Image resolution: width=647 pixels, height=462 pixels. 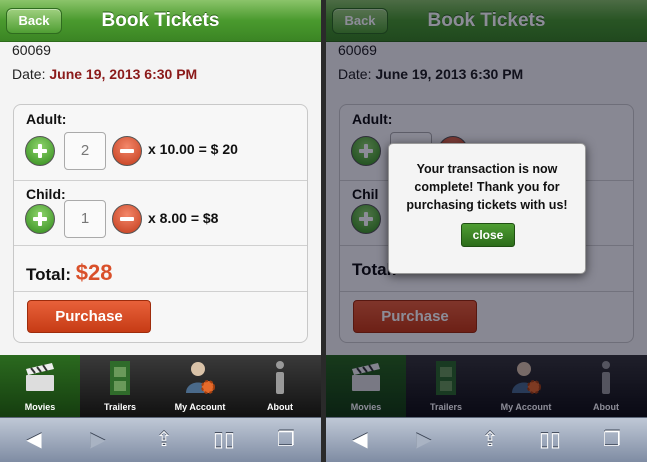 I want to click on close-button: close, so click(x=488, y=235).